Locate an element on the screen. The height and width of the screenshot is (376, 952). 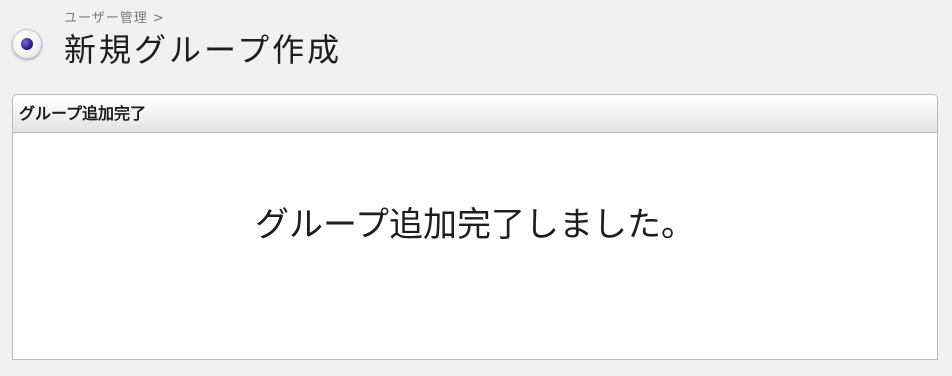
page-title: 新規グループ作成 is located at coordinates (203, 50).